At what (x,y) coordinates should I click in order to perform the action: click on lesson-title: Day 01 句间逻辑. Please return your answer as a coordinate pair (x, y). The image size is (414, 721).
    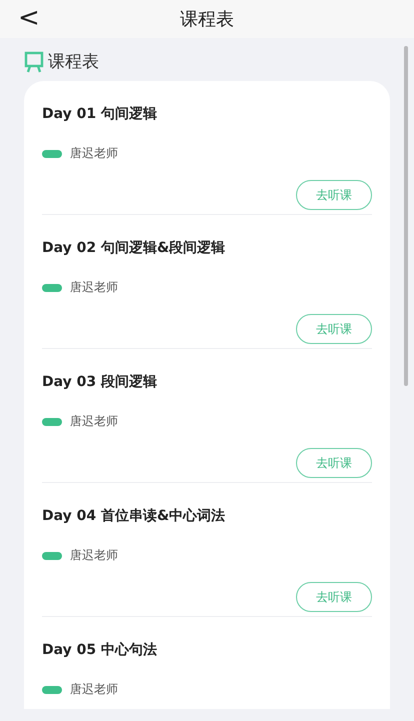
    Looking at the image, I should click on (99, 114).